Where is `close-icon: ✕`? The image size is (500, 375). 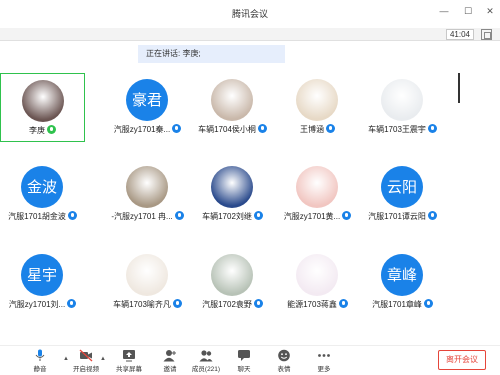
close-icon: ✕ is located at coordinates (490, 11).